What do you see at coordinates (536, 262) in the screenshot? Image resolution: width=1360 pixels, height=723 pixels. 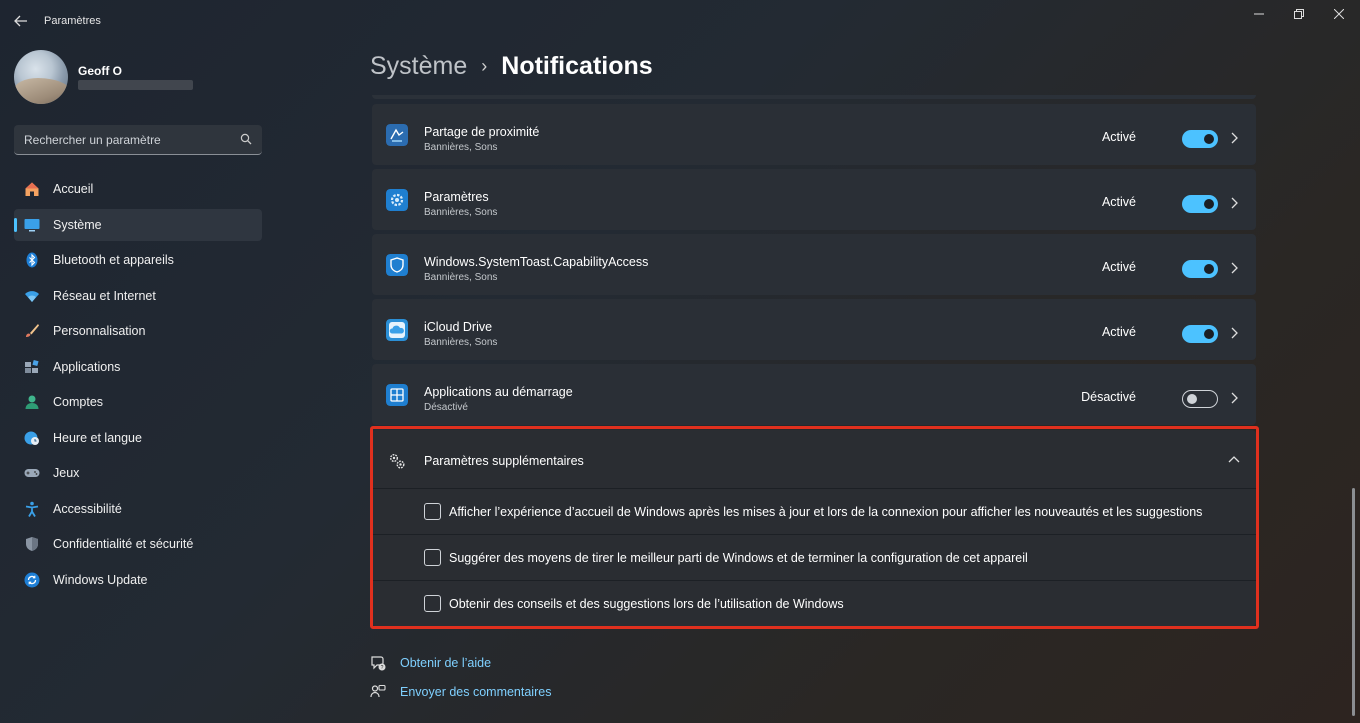 I see `app-name: Windows.SystemToast.CapabilityAccess` at bounding box center [536, 262].